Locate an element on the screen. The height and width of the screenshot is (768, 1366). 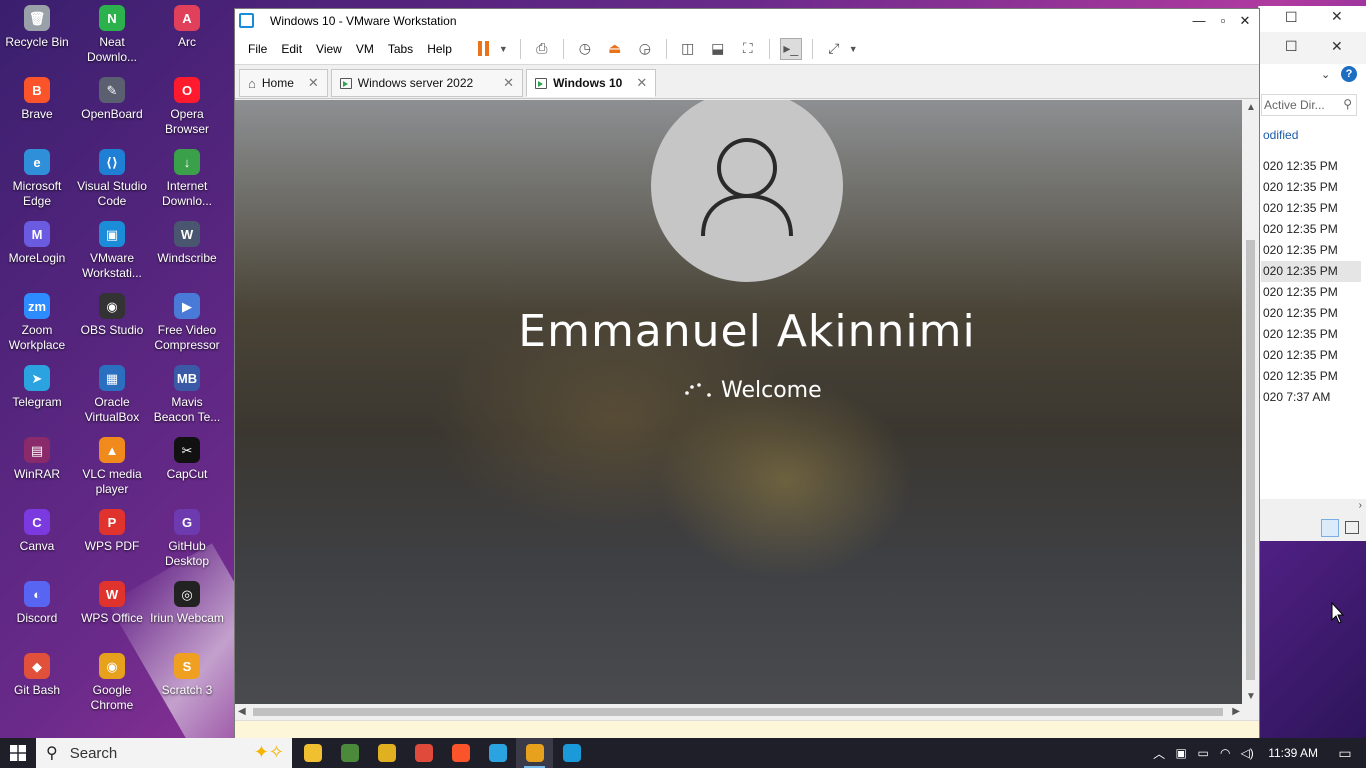
desktop-icon-github-desktop: G GitHub Desktop is located at coordinates (187, 536).